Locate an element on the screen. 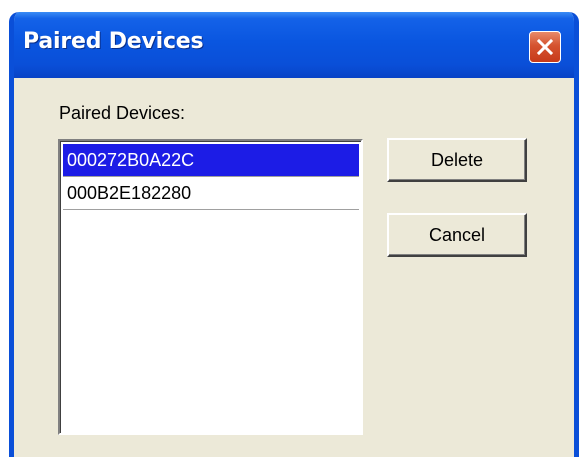 This screenshot has width=579, height=457. delete-button: Delete is located at coordinates (457, 160).